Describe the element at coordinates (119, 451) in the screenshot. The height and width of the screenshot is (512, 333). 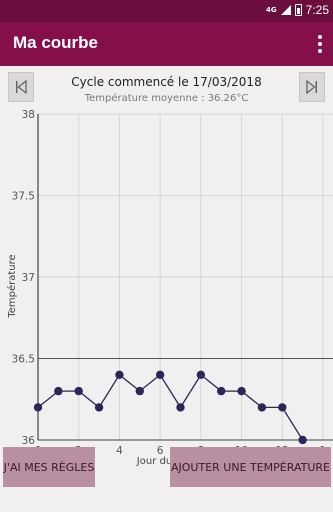
I see `x-tick-label: 4` at that location.